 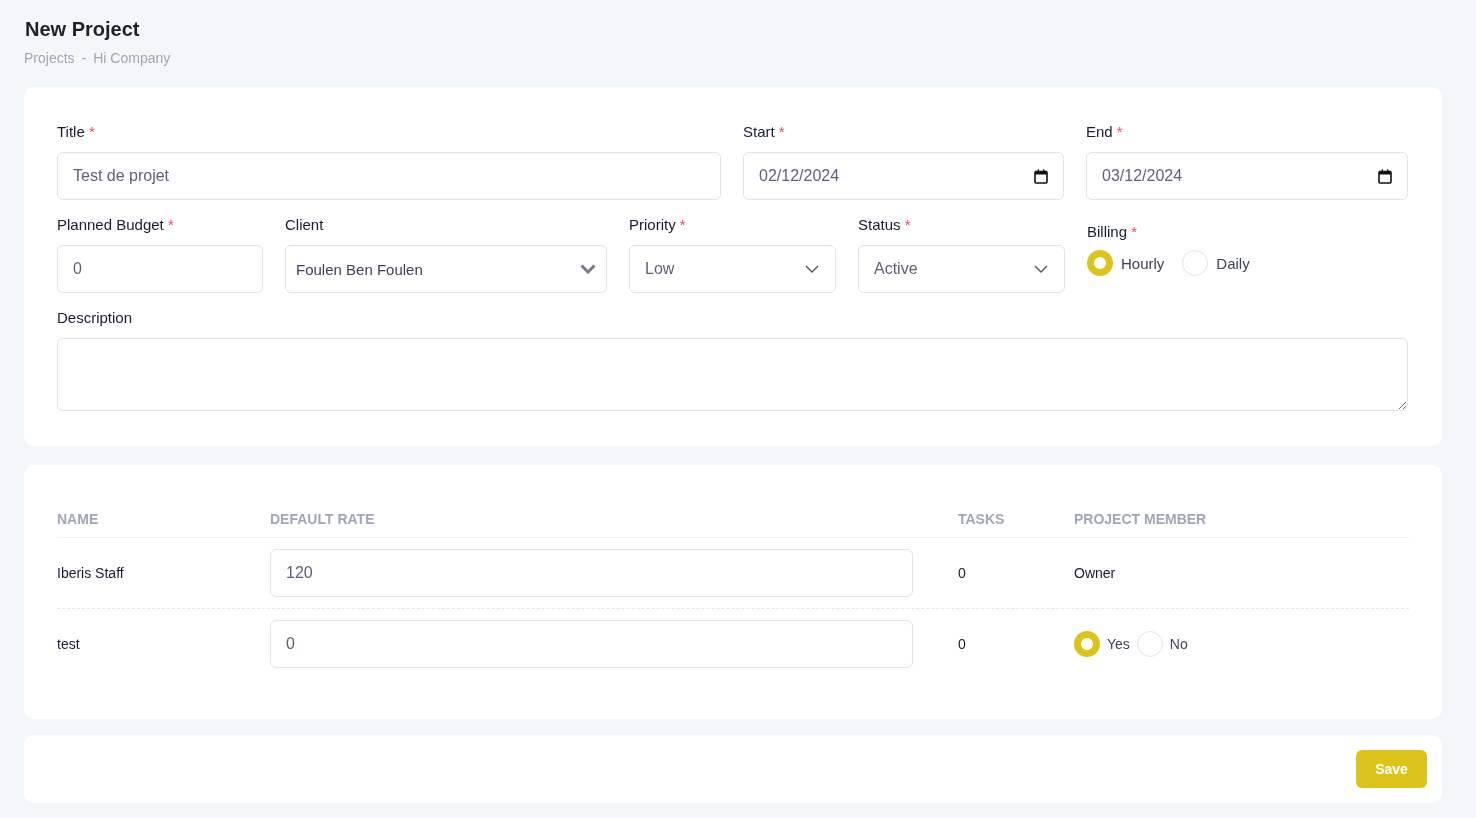 What do you see at coordinates (160, 269) in the screenshot?
I see `input-field: 0` at bounding box center [160, 269].